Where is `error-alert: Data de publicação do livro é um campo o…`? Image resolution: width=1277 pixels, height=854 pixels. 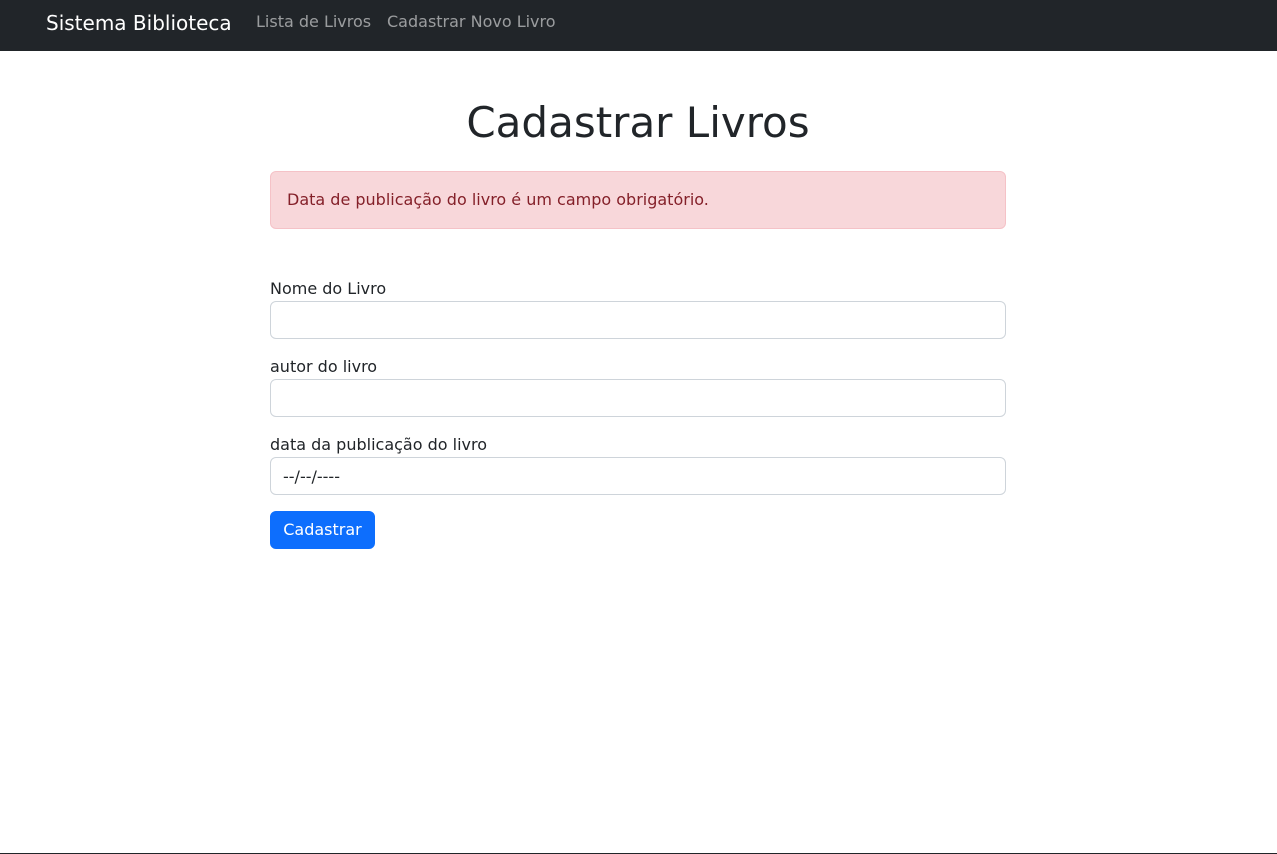 error-alert: Data de publicação do livro é um campo o… is located at coordinates (638, 200).